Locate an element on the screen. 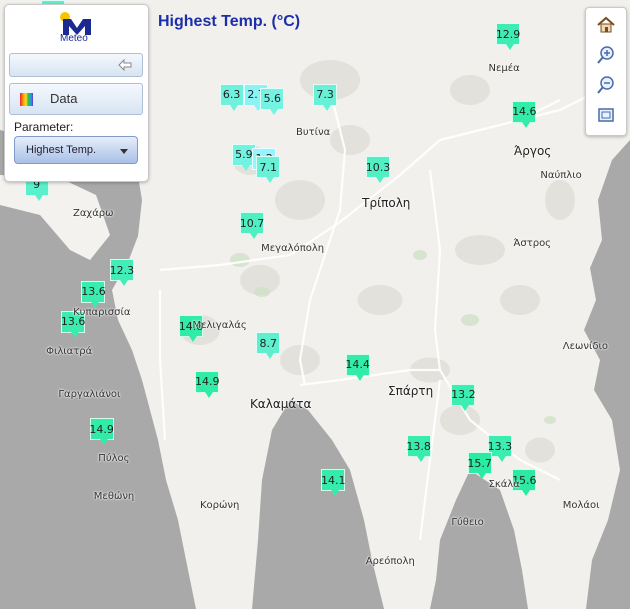  station-value: 14.1 is located at coordinates (333, 480).